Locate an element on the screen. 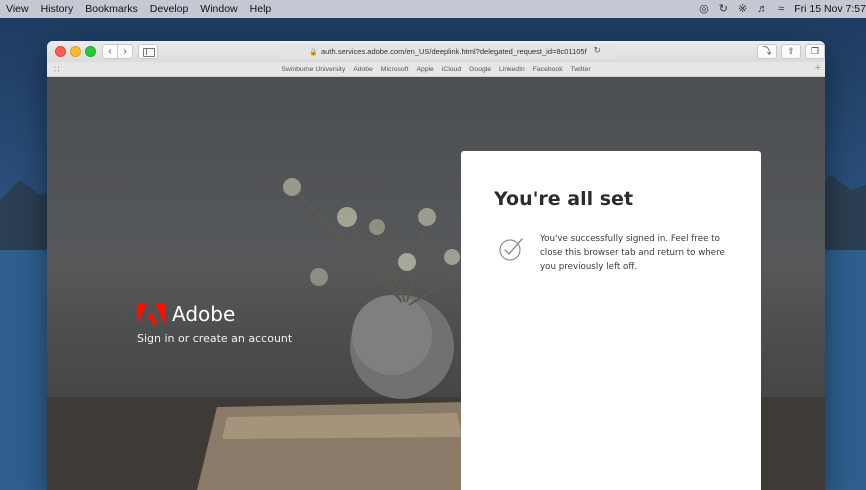 The image size is (866, 490). bookmark-swinburne: Swinburne University is located at coordinates (313, 69).